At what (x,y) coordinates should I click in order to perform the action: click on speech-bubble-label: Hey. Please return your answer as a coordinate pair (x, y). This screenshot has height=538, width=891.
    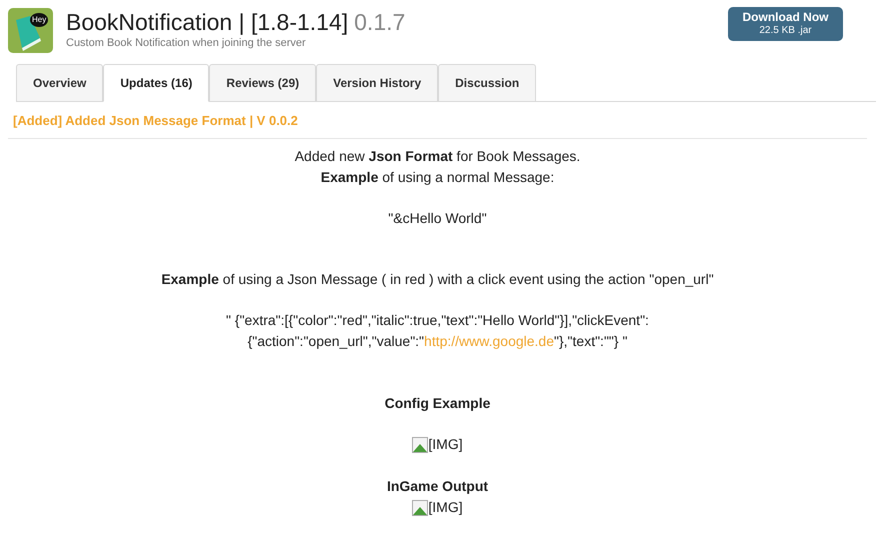
    Looking at the image, I should click on (39, 20).